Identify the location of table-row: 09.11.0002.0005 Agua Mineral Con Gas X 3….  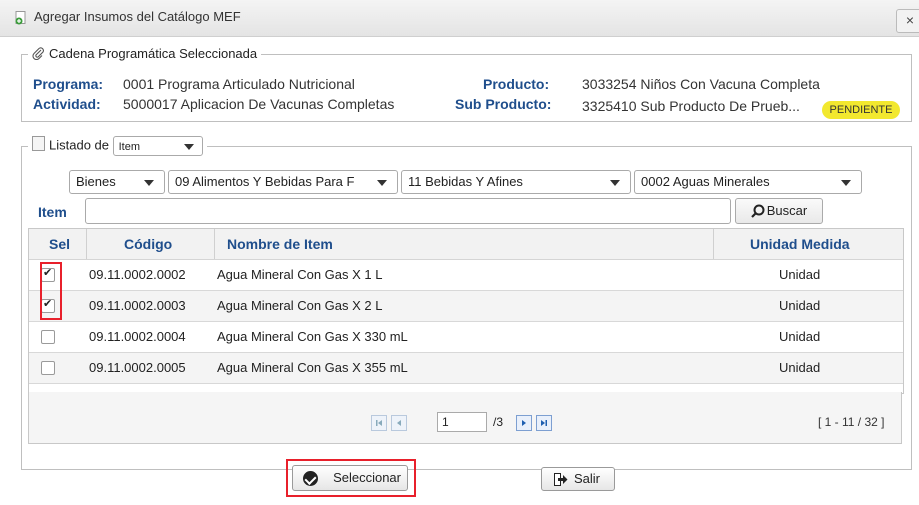
(466, 368).